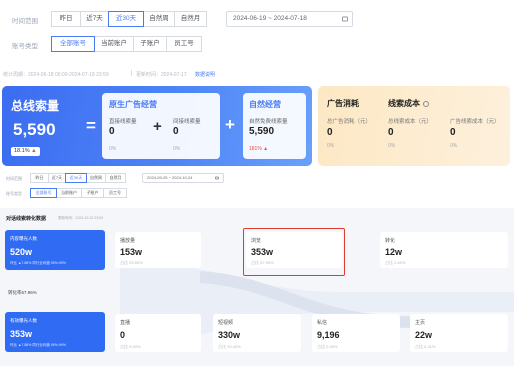 The height and width of the screenshot is (366, 514). What do you see at coordinates (38, 263) in the screenshot?
I see `exposure-sub: 环比 ▲7.88% 同行业均值 95%-99%` at bounding box center [38, 263].